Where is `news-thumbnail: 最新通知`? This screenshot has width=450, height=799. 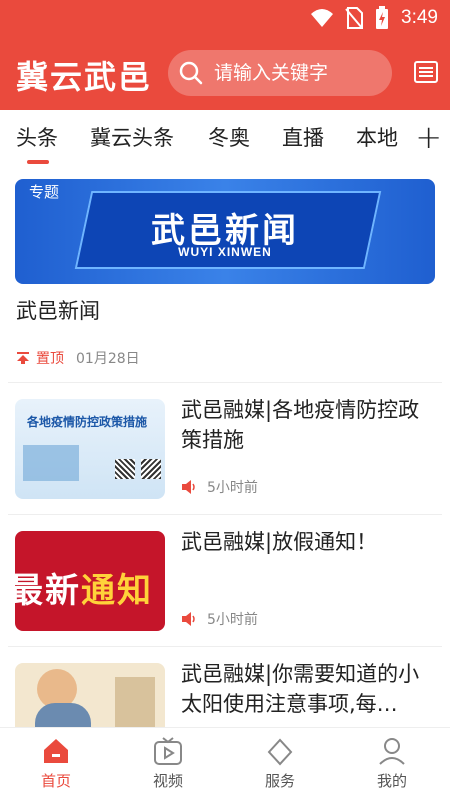
news-thumbnail: 最新通知 is located at coordinates (90, 581).